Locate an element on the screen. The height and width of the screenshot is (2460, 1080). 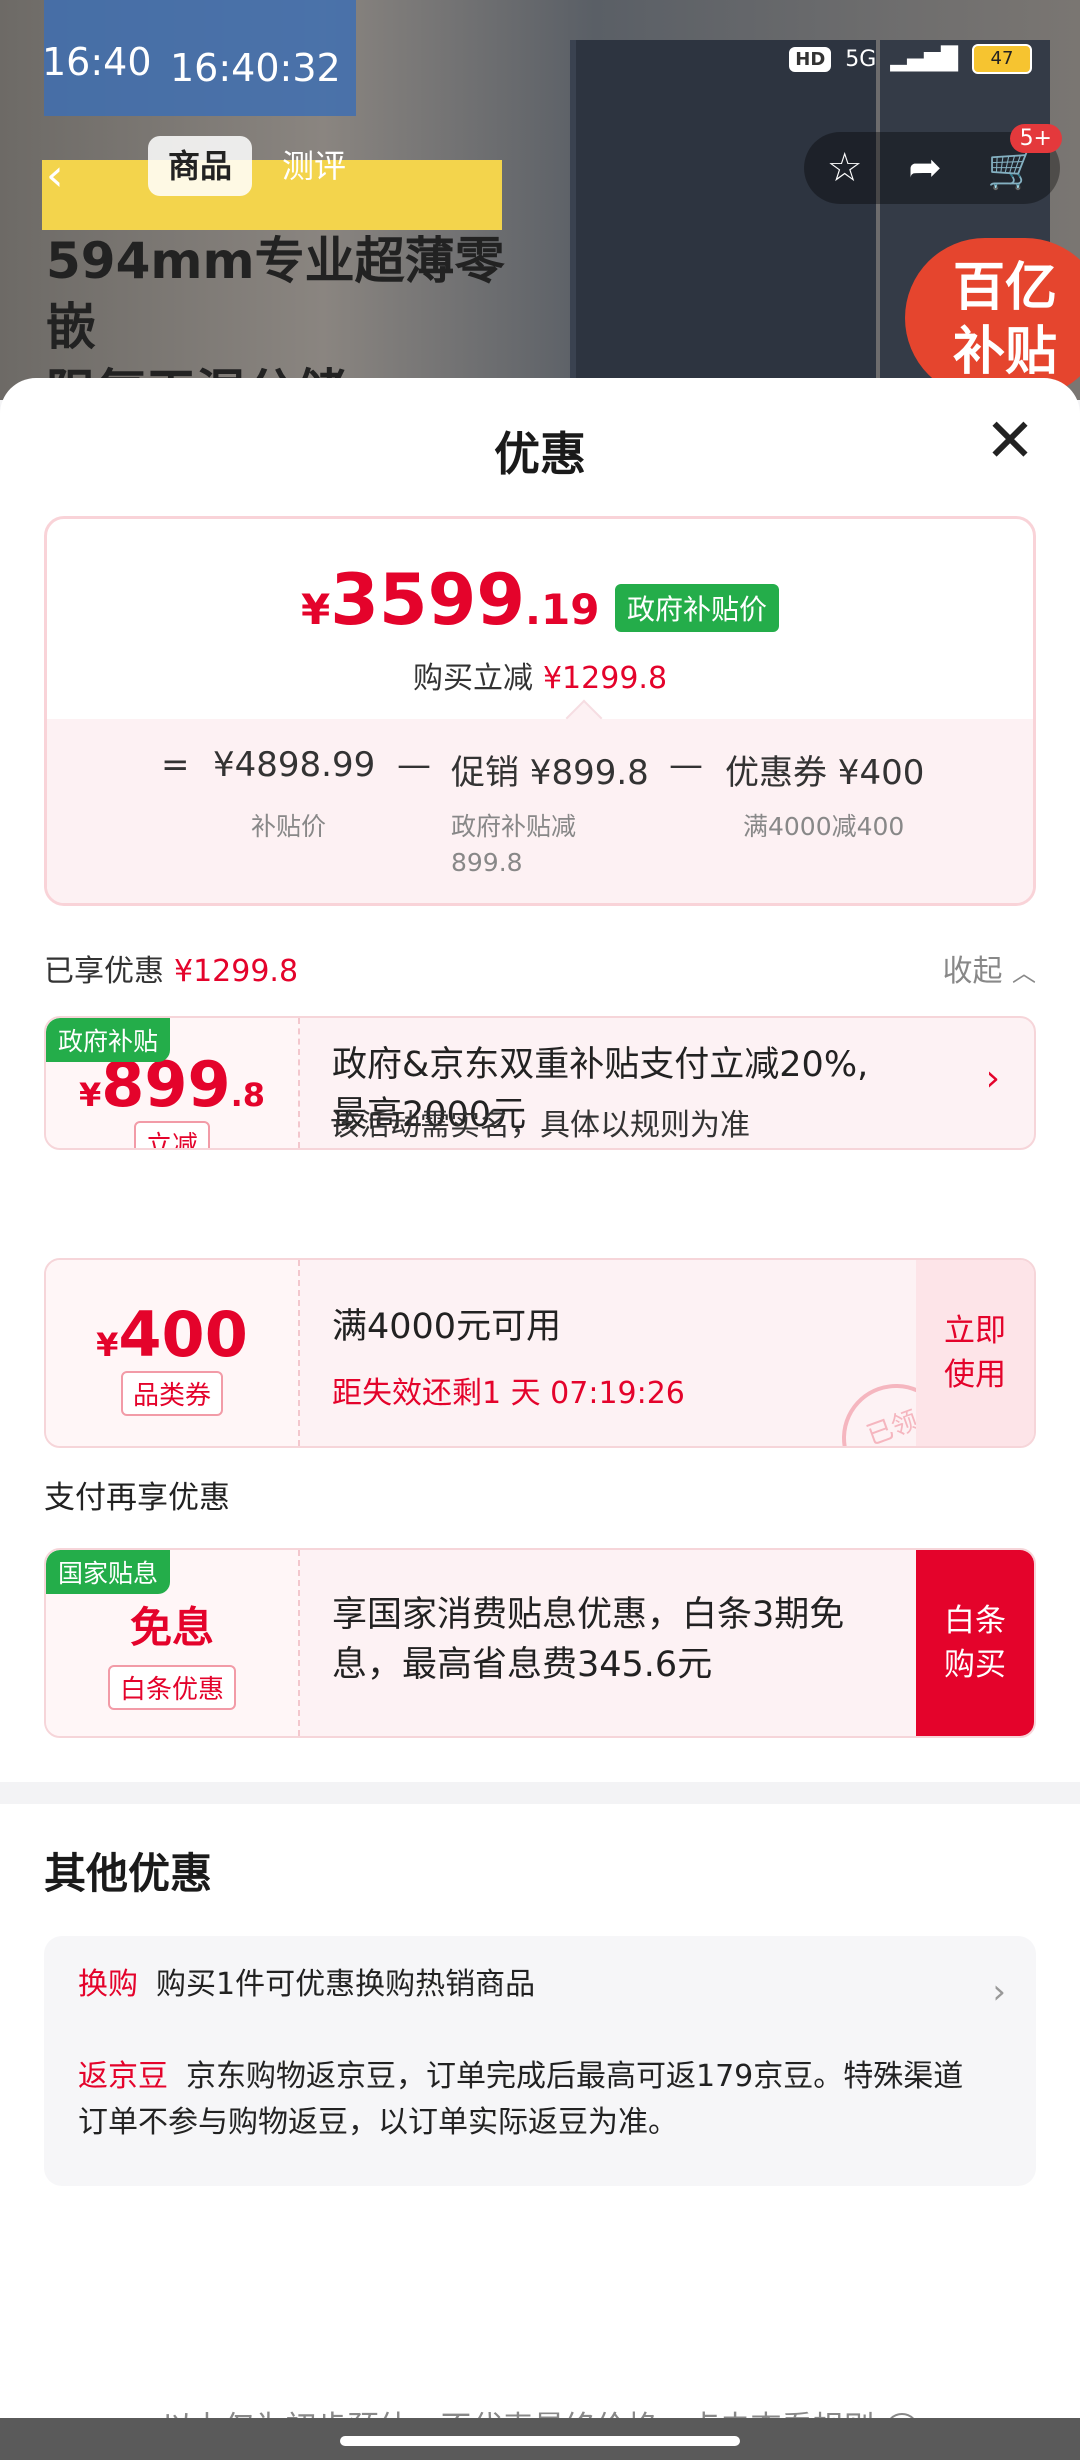
coupon-amount-area: ¥400 品类券 is located at coordinates (173, 1353).